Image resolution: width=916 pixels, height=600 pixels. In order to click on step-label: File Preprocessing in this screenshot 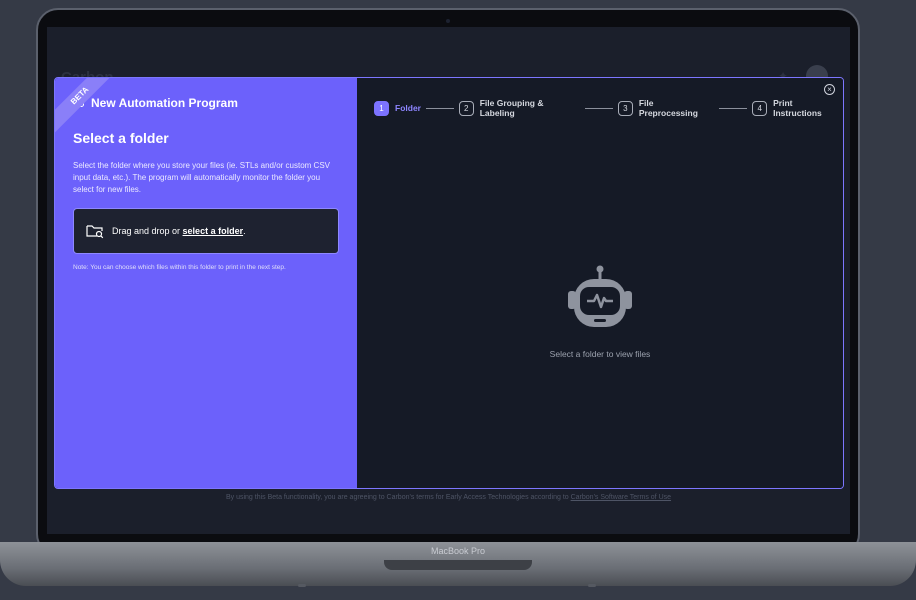, I will do `click(668, 108)`.